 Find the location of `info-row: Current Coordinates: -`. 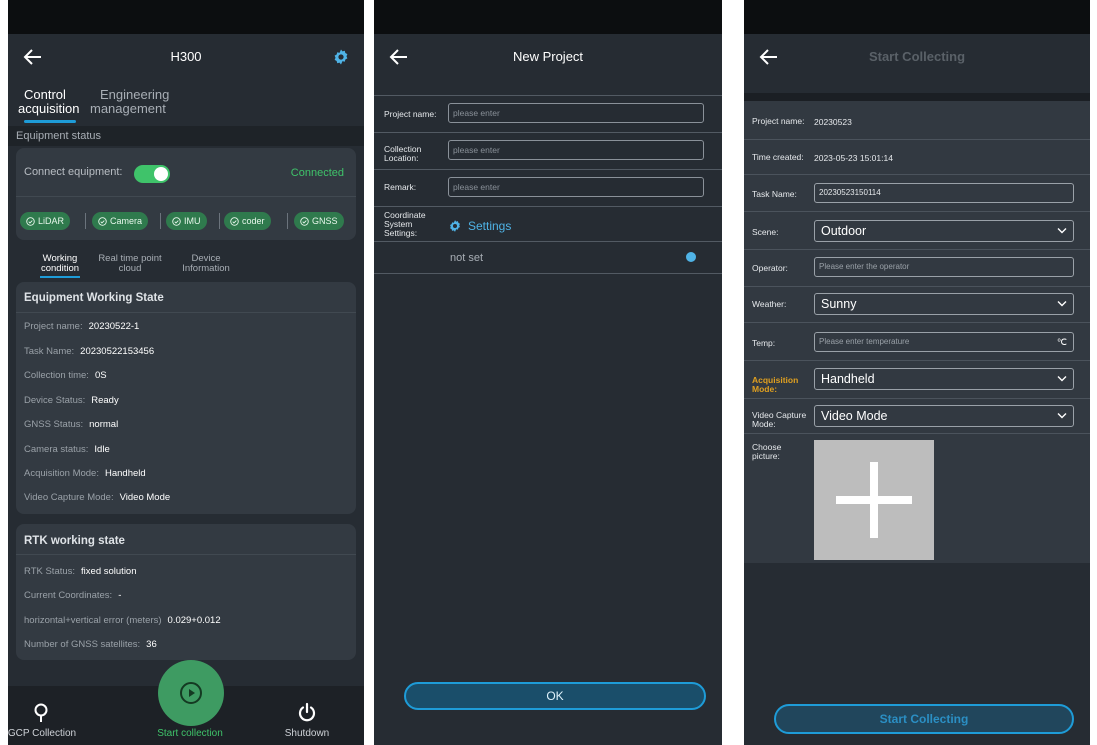

info-row: Current Coordinates: - is located at coordinates (72, 595).